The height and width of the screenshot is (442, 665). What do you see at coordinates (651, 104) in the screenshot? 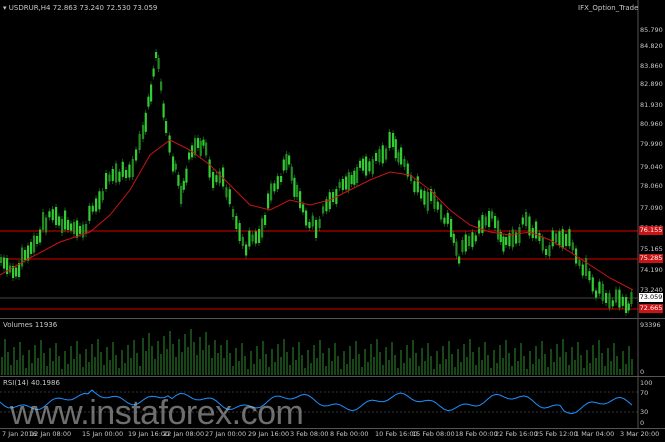
I see `price-axis-label: 81.930` at bounding box center [651, 104].